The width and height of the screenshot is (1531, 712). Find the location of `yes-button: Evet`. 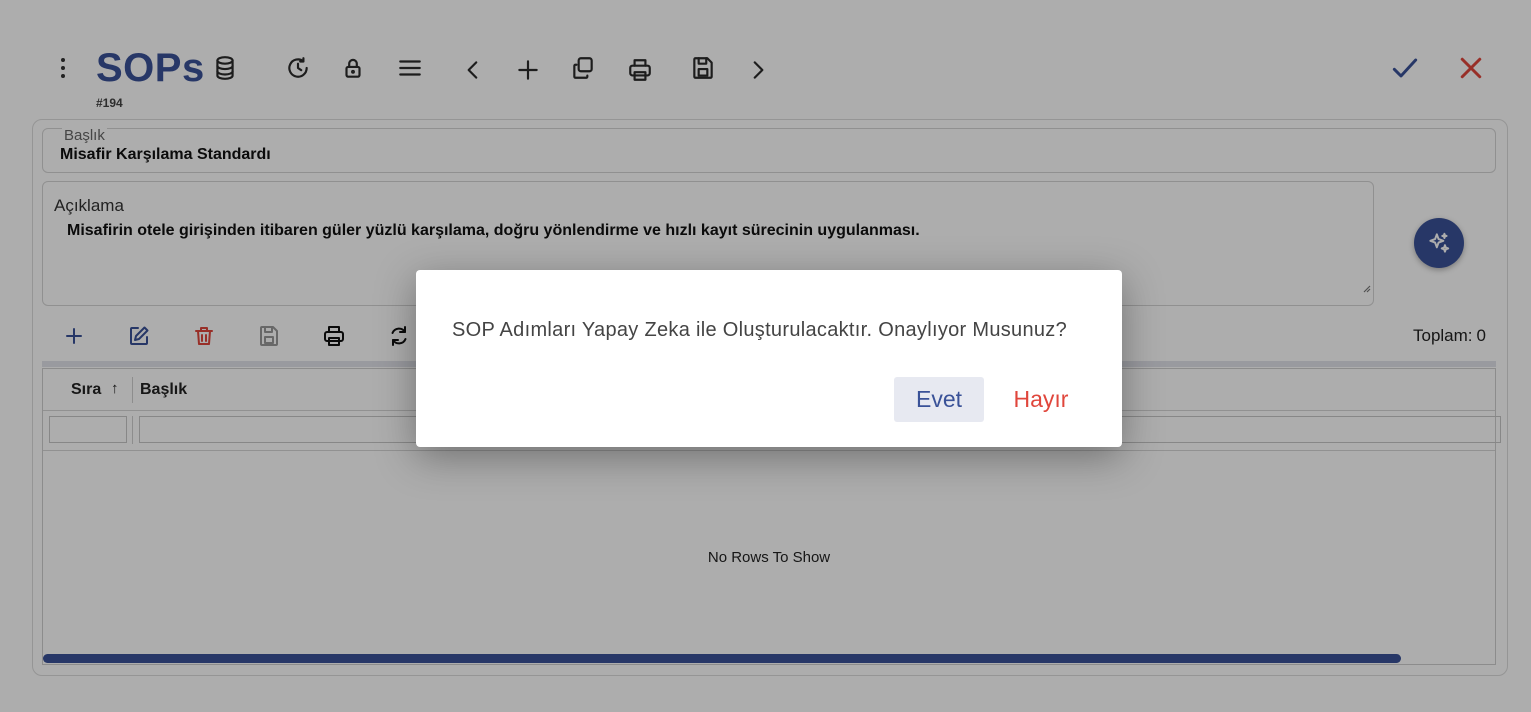

yes-button: Evet is located at coordinates (939, 399).